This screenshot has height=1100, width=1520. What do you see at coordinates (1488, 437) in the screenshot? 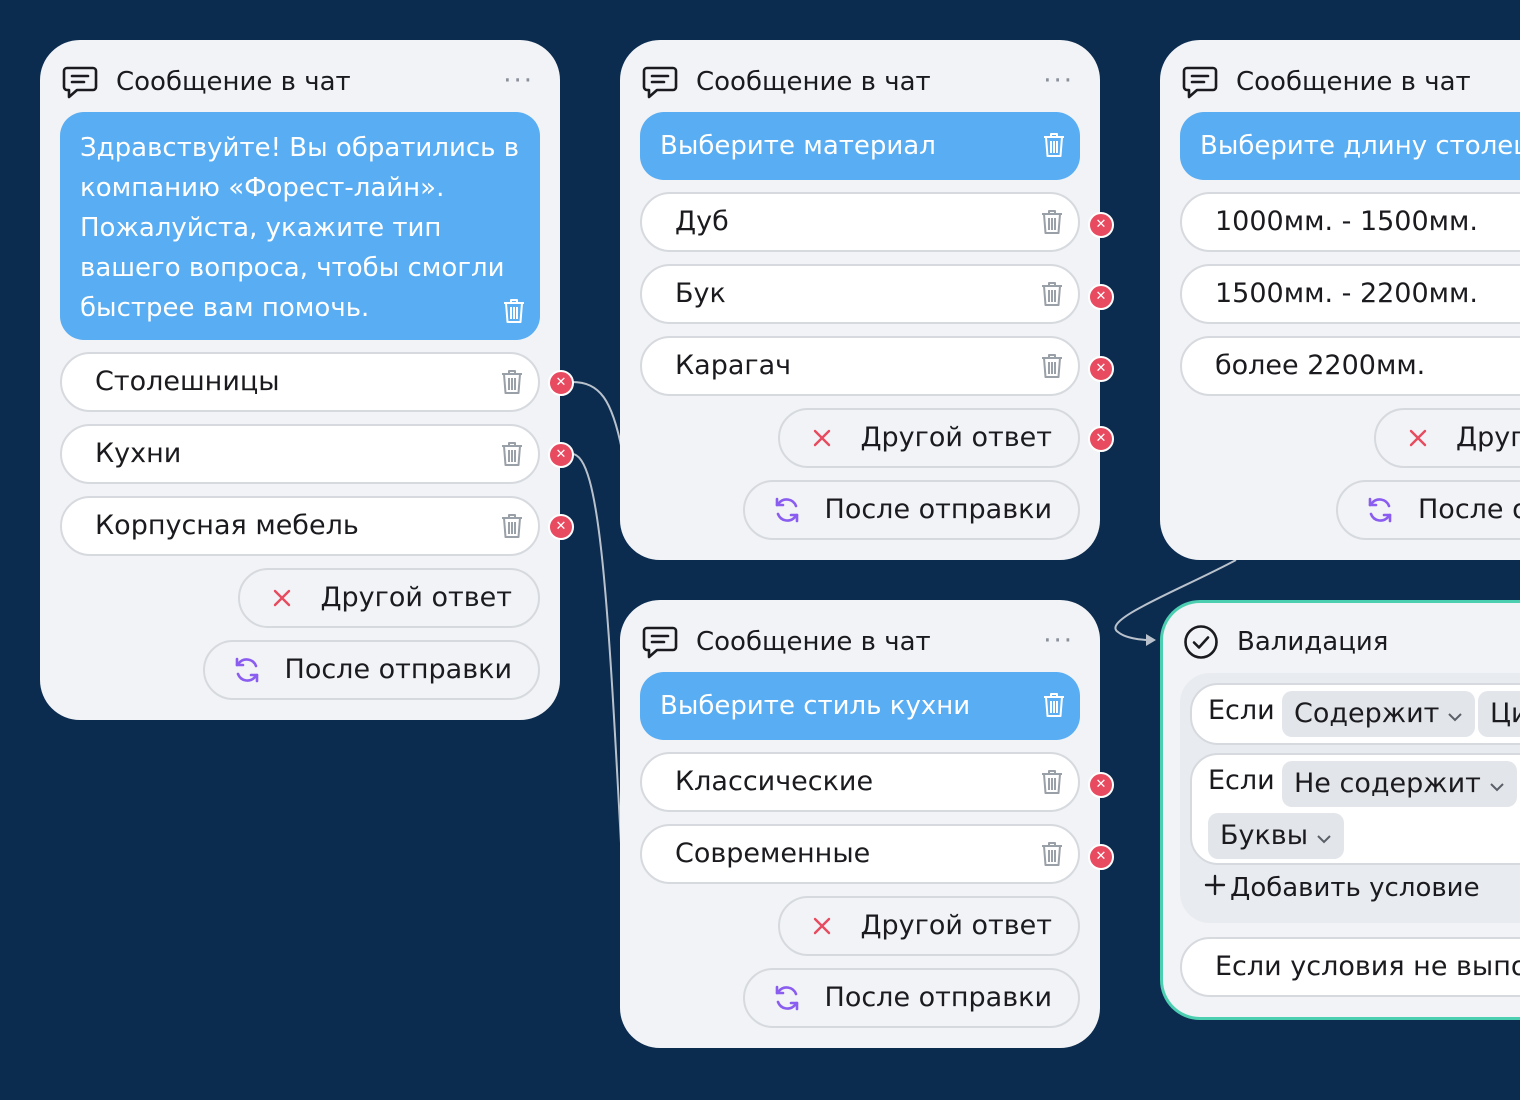
I see `other-answer-label: Друго` at bounding box center [1488, 437].